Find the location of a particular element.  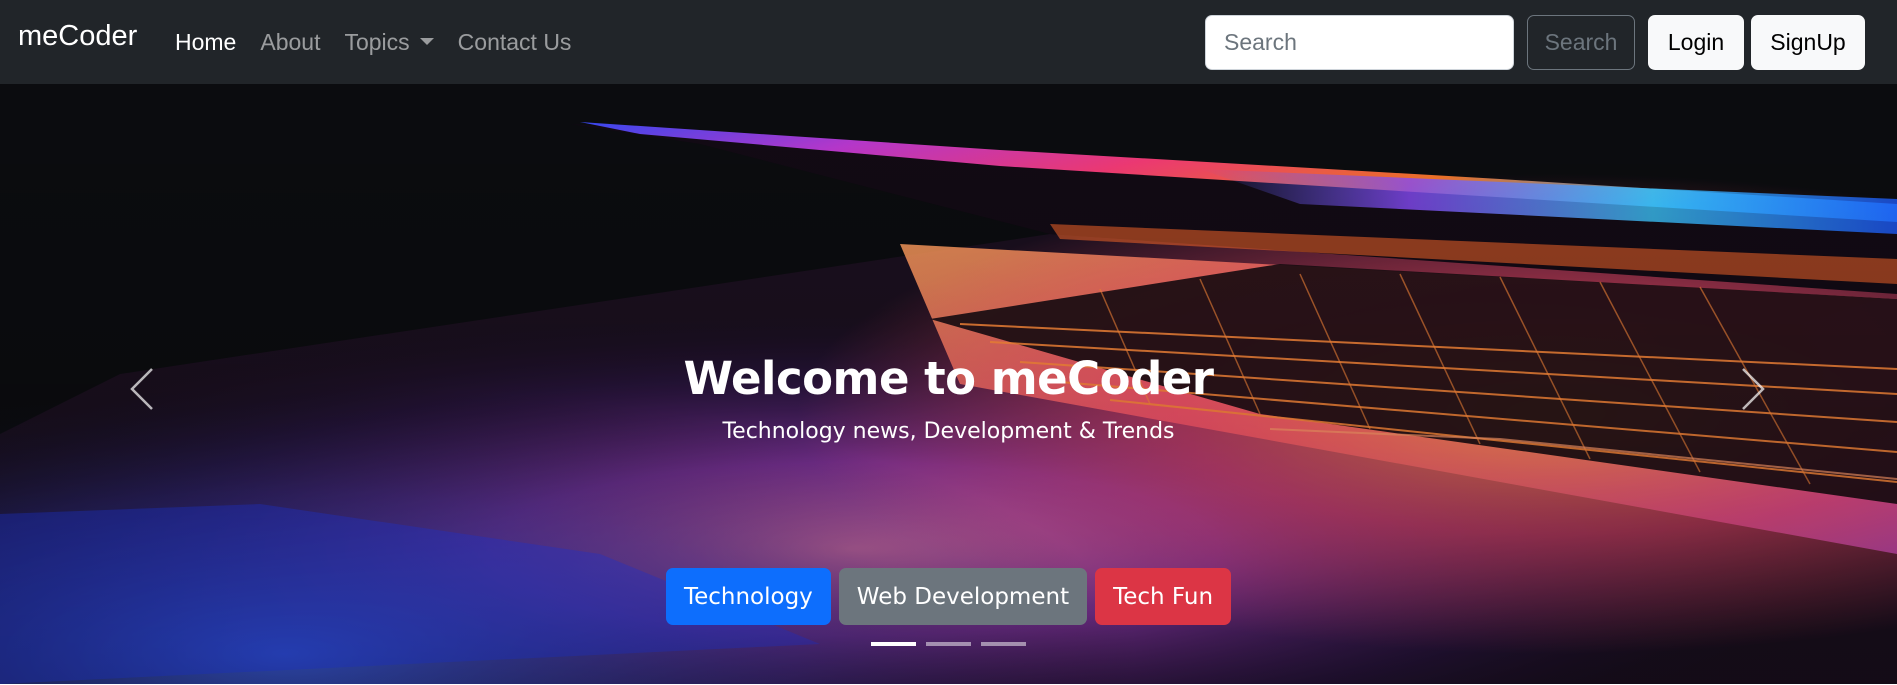

nav-link-about: About is located at coordinates (290, 42).